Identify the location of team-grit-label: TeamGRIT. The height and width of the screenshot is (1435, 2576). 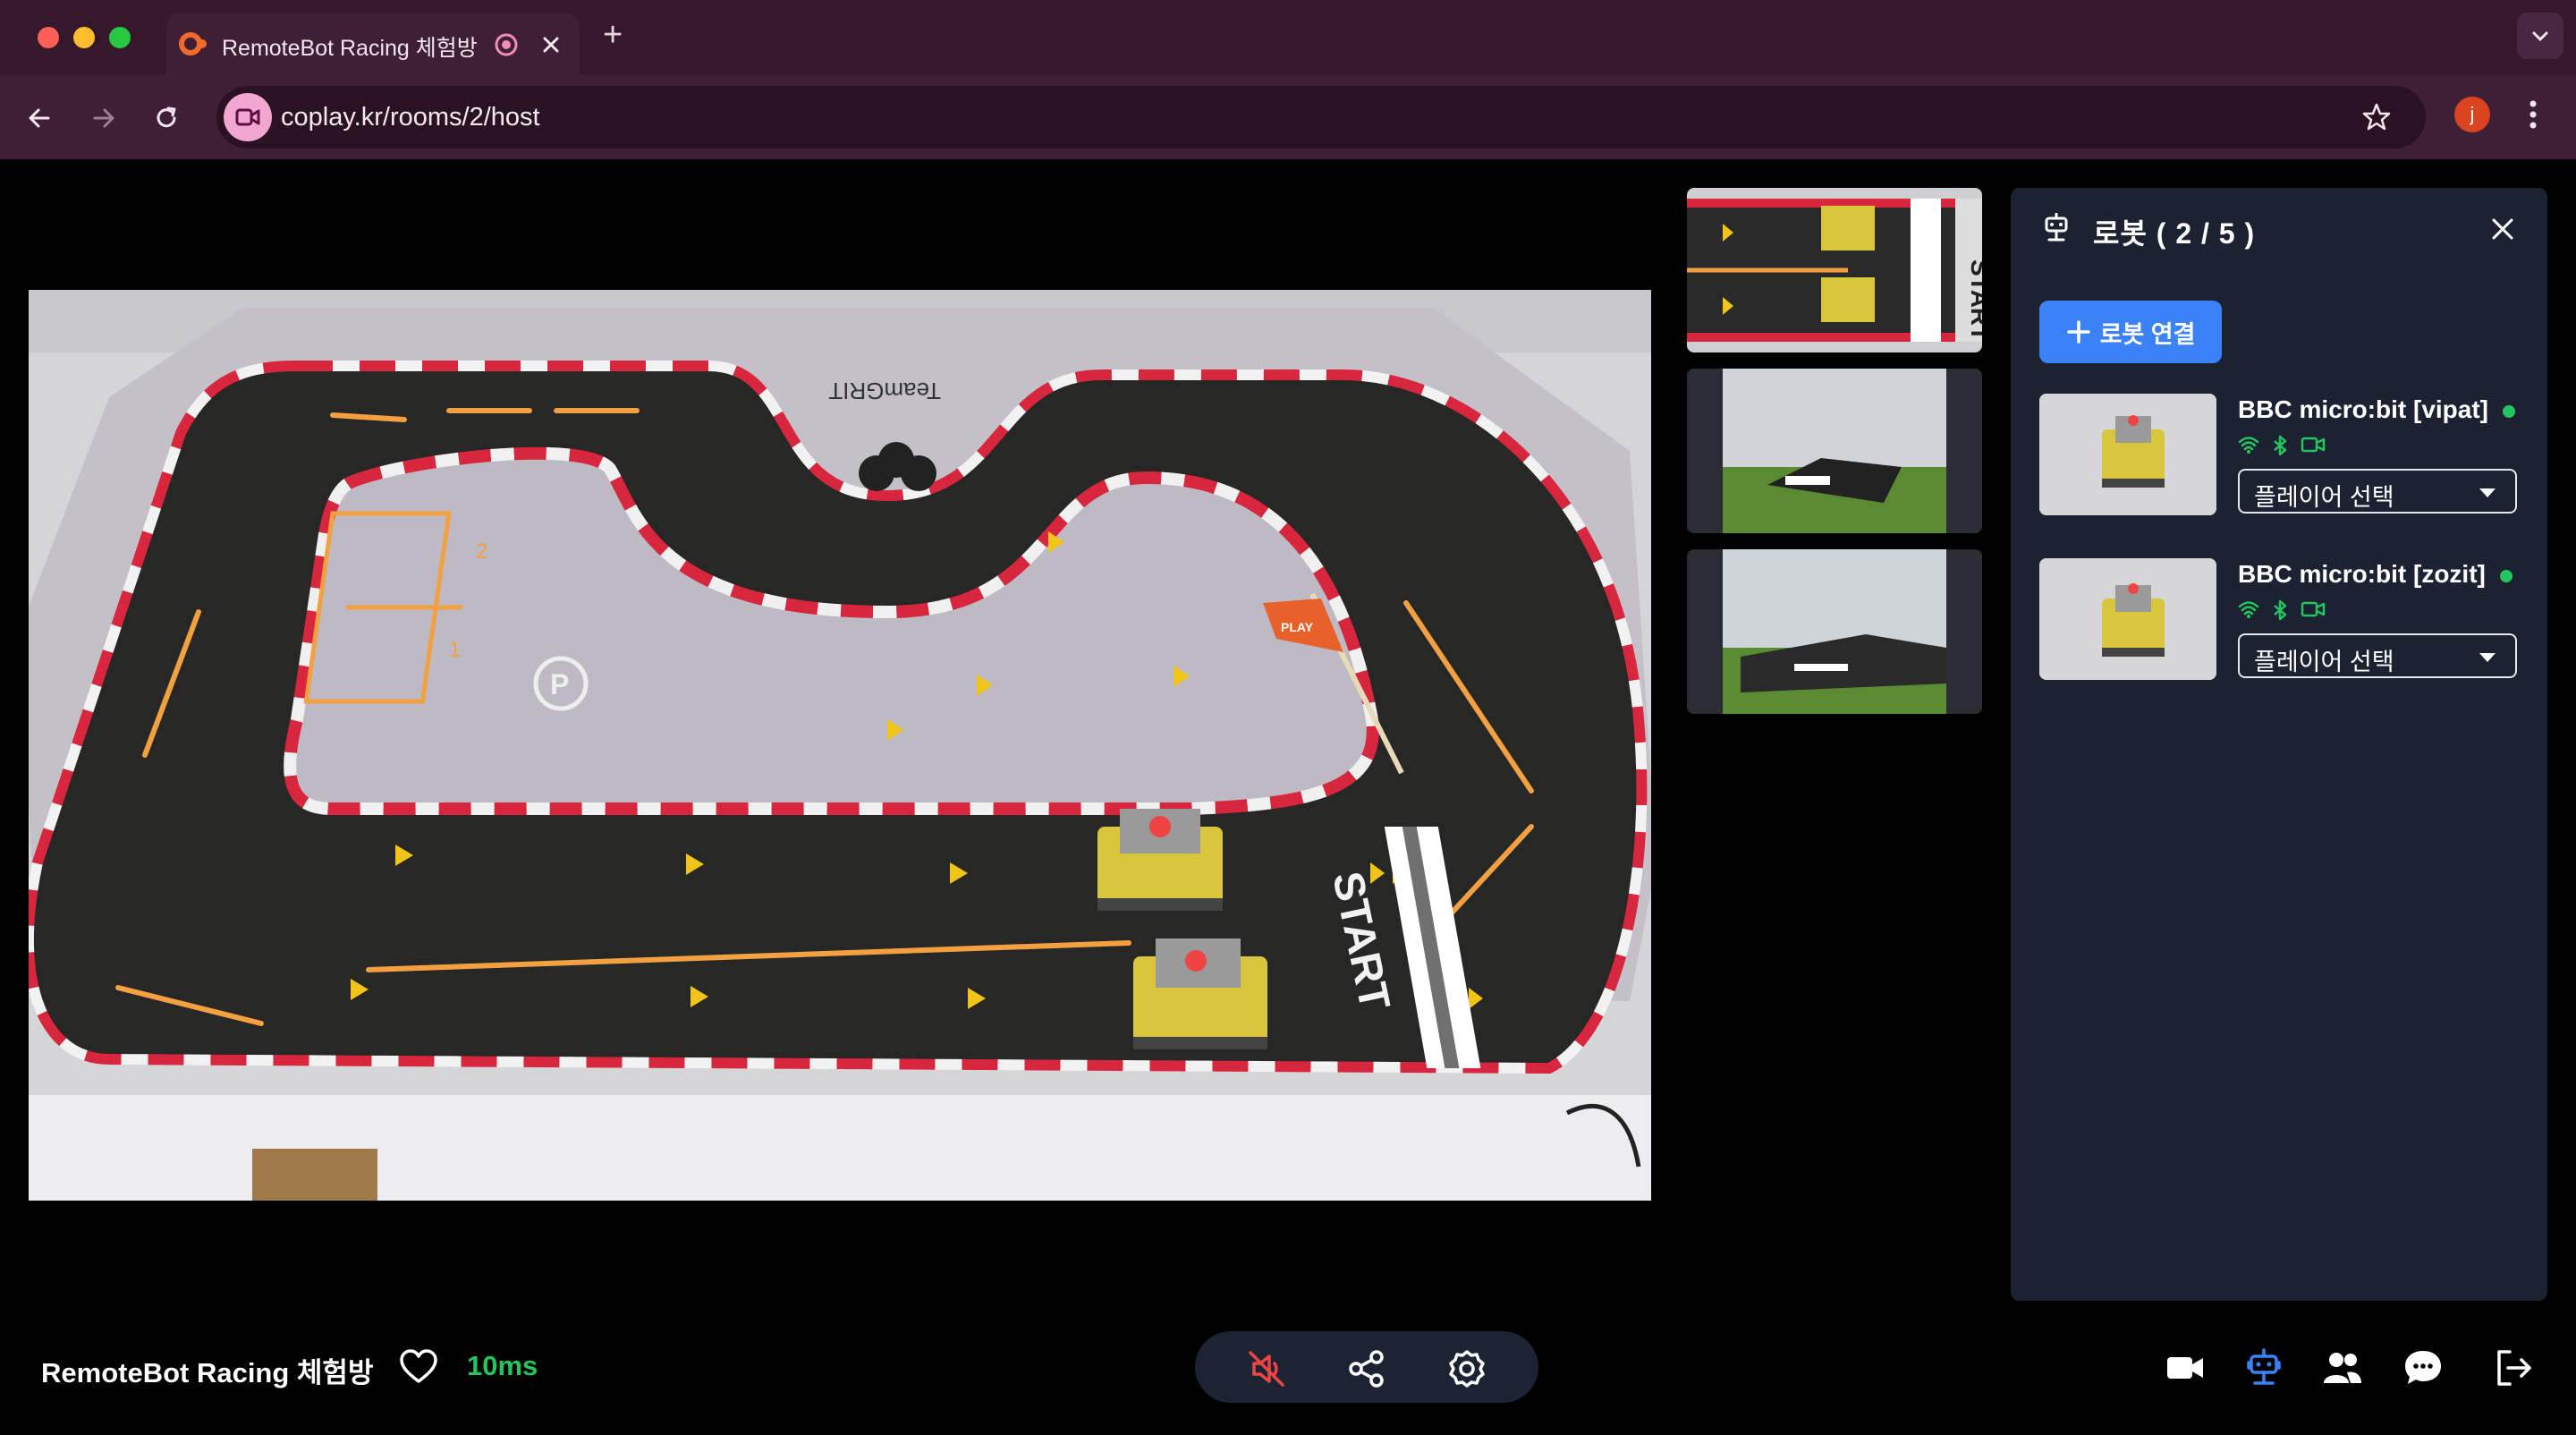
(884, 391).